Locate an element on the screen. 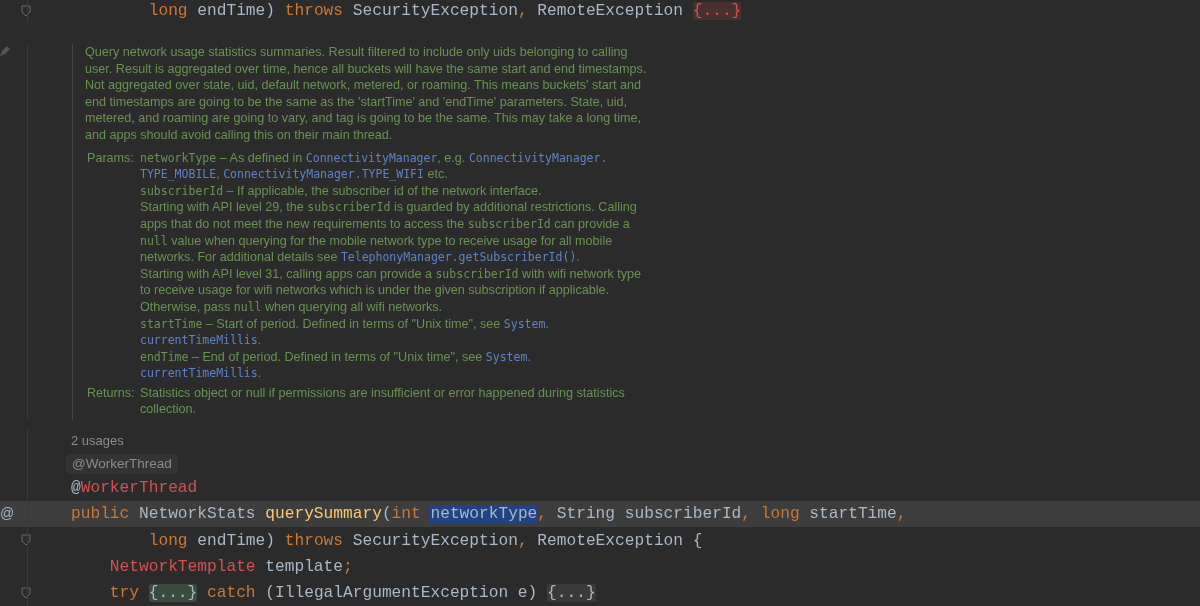 The width and height of the screenshot is (1200, 606). code-line: public NetworkStats querySummary(int networkType, String subscriberId, long startTime, is located at coordinates (489, 514).